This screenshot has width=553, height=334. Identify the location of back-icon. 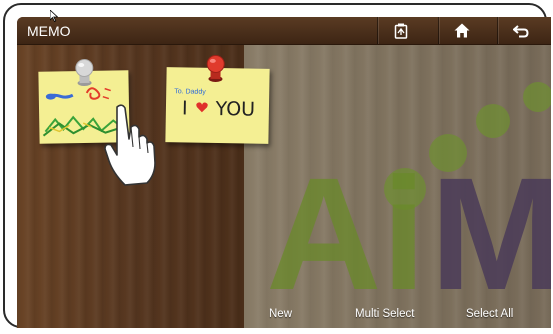
(521, 30).